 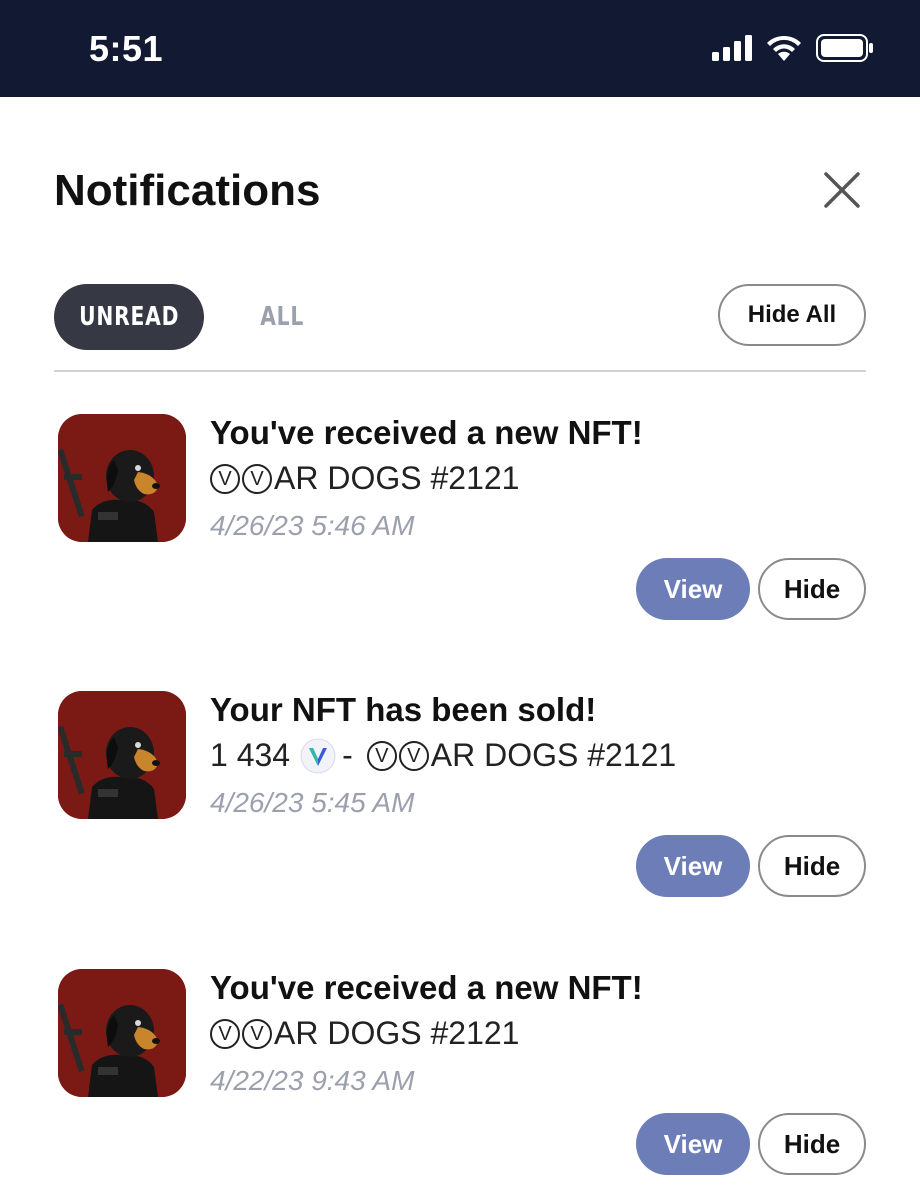 I want to click on sale-price: 1 434, so click(x=250, y=755).